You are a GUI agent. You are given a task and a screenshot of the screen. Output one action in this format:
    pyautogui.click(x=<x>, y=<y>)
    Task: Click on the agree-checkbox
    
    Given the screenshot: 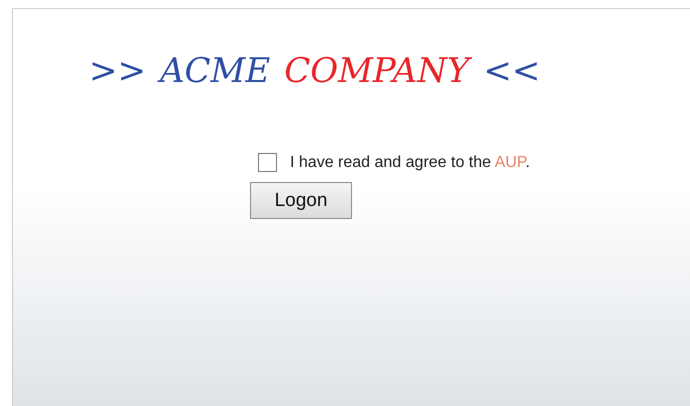 What is the action you would take?
    pyautogui.click(x=267, y=162)
    